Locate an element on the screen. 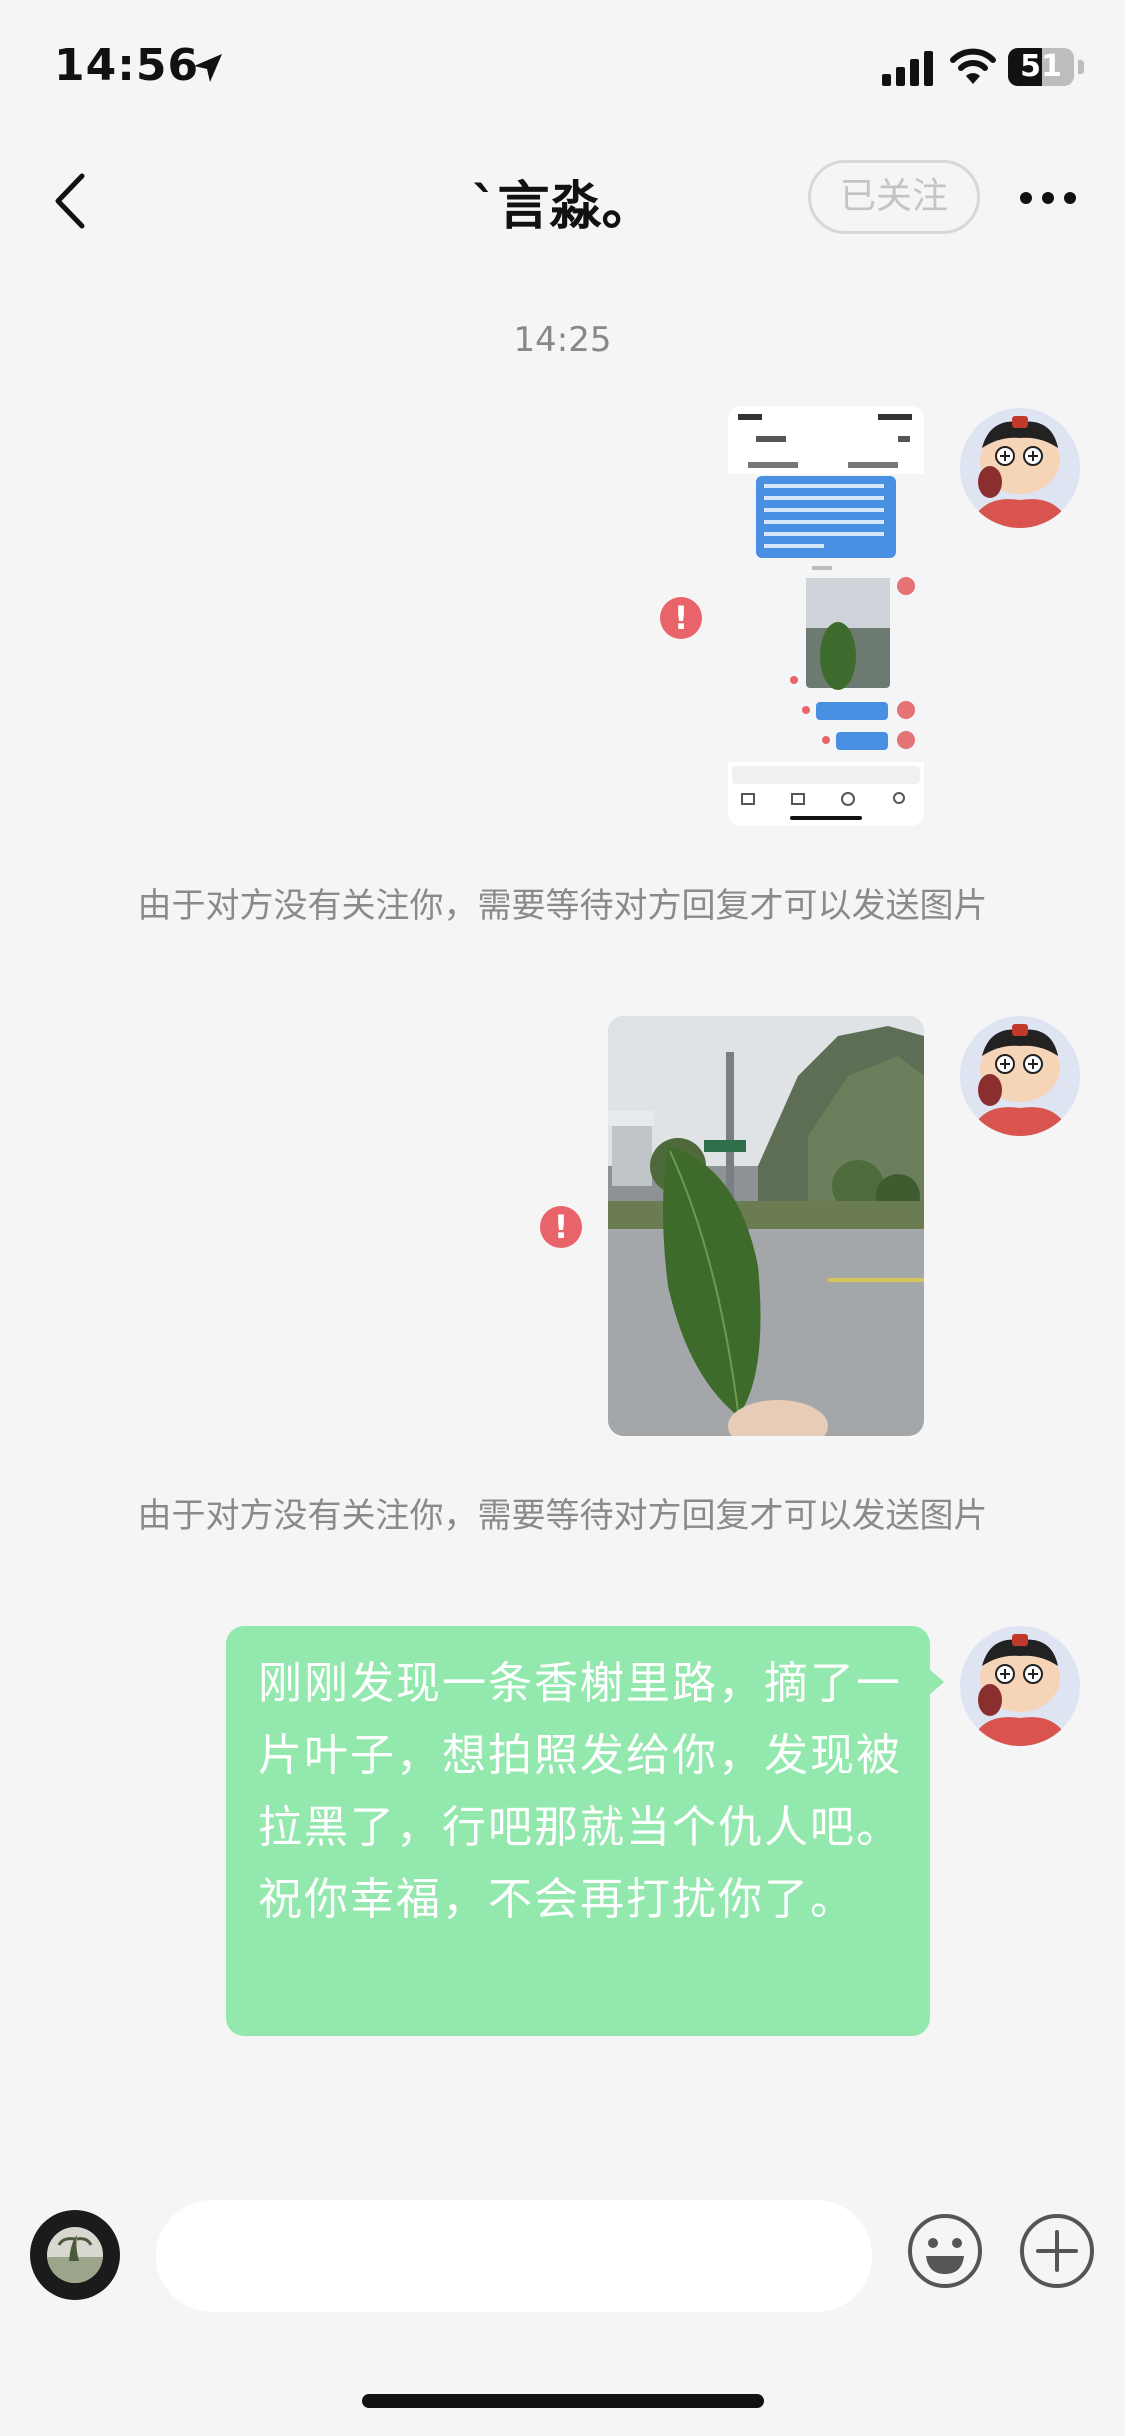 The height and width of the screenshot is (2436, 1125). wifi-icon is located at coordinates (973, 66).